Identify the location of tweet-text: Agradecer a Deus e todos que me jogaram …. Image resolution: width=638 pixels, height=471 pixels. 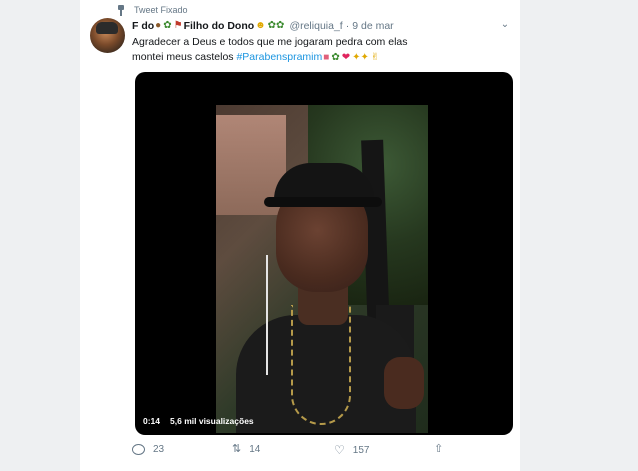
(277, 50).